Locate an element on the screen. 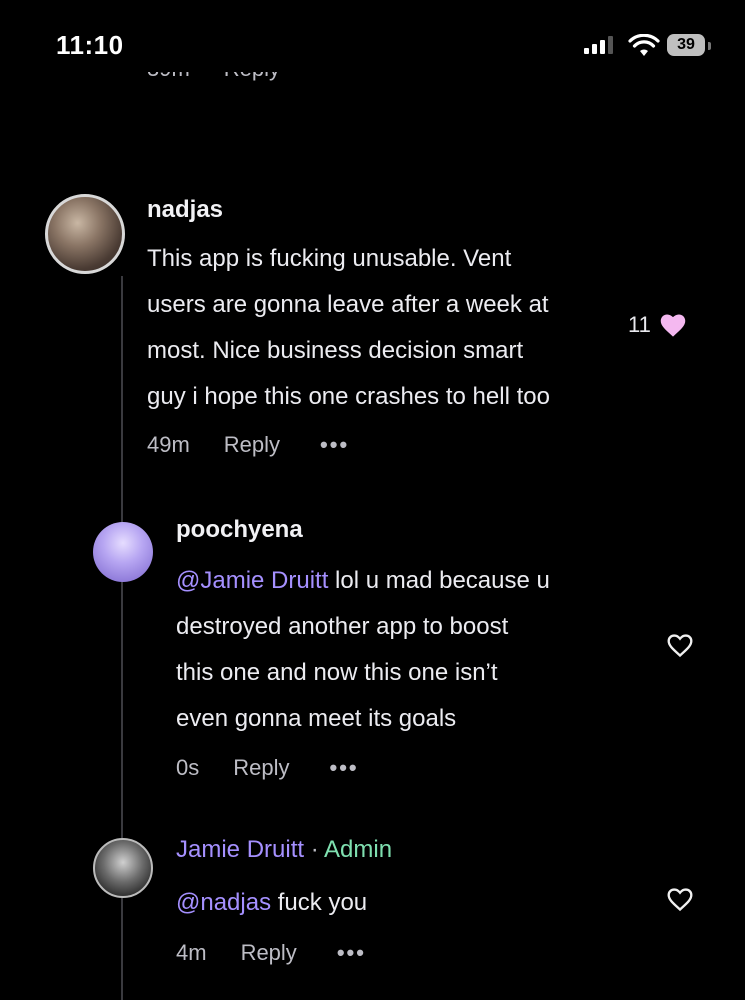  comment-line: This app is fucking unusable. Vent is located at coordinates (329, 258).